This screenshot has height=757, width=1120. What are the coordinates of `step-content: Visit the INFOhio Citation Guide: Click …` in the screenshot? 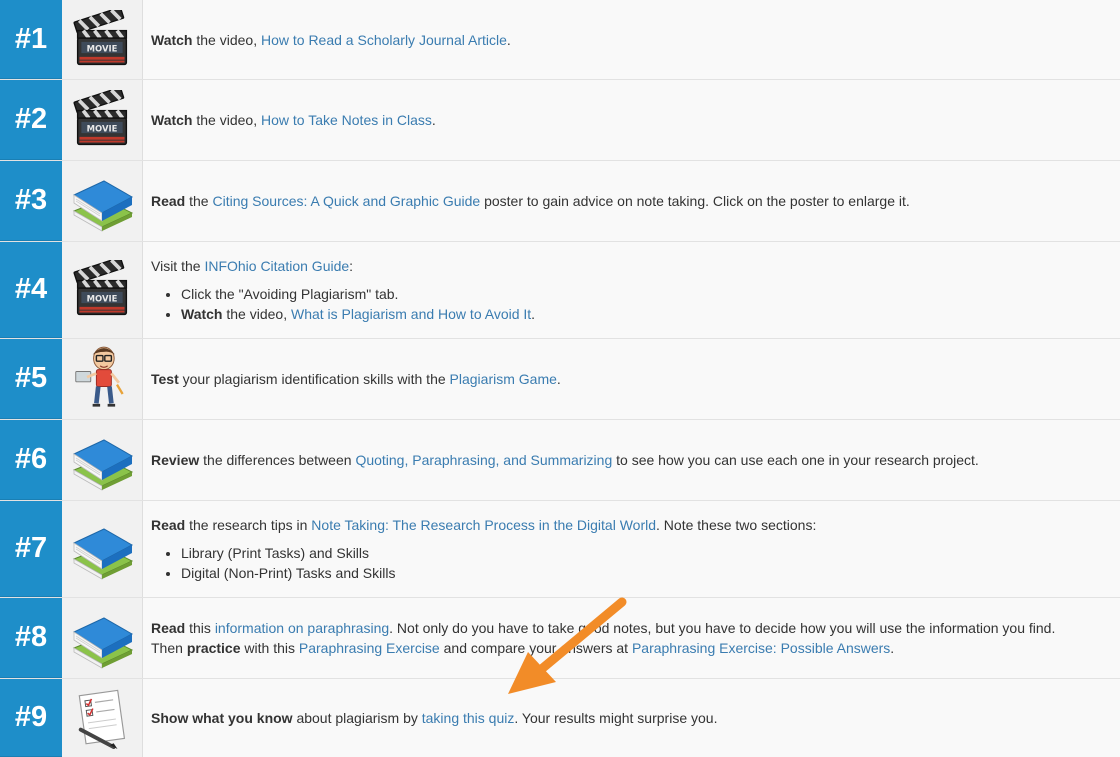 It's located at (631, 290).